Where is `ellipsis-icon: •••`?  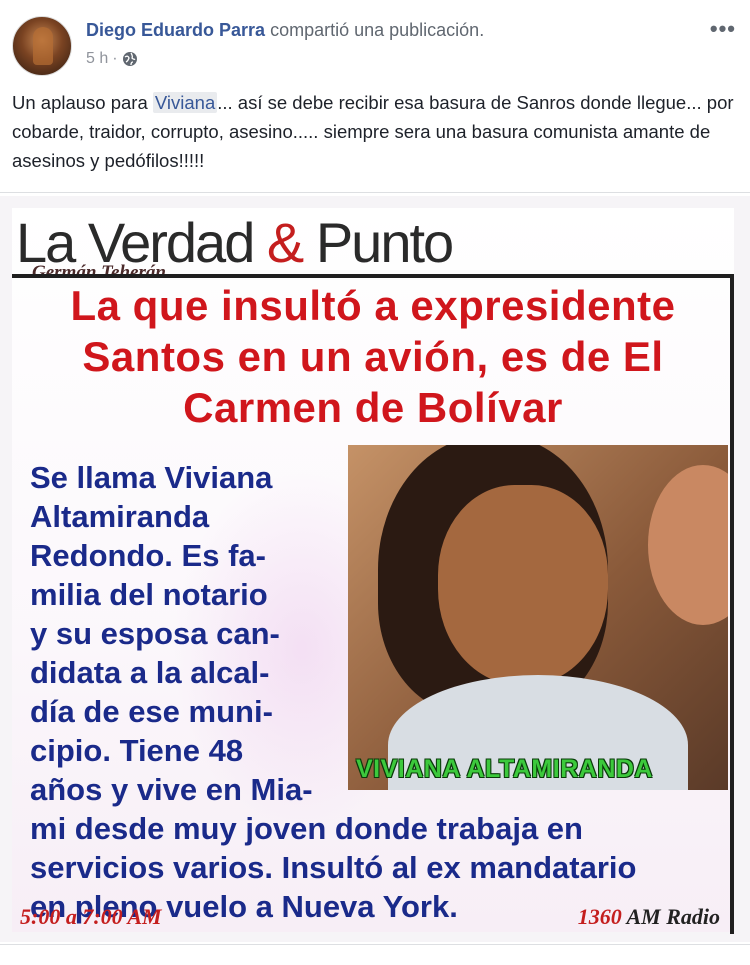 ellipsis-icon: ••• is located at coordinates (723, 29).